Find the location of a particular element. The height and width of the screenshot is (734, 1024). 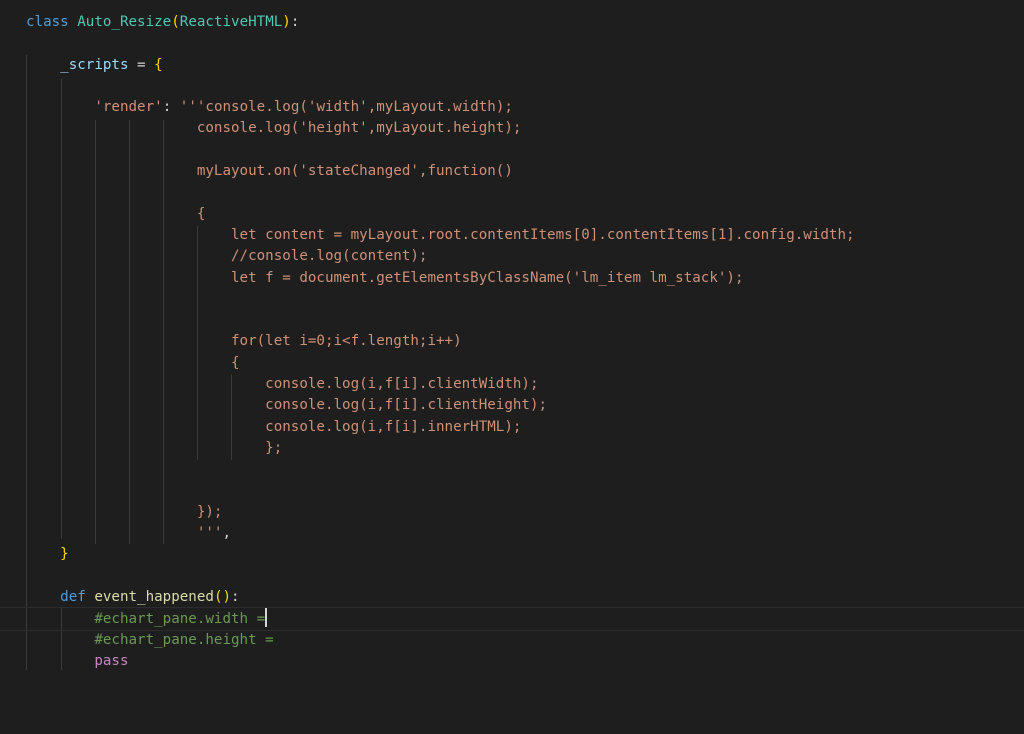

code-line: }); is located at coordinates (525, 512).